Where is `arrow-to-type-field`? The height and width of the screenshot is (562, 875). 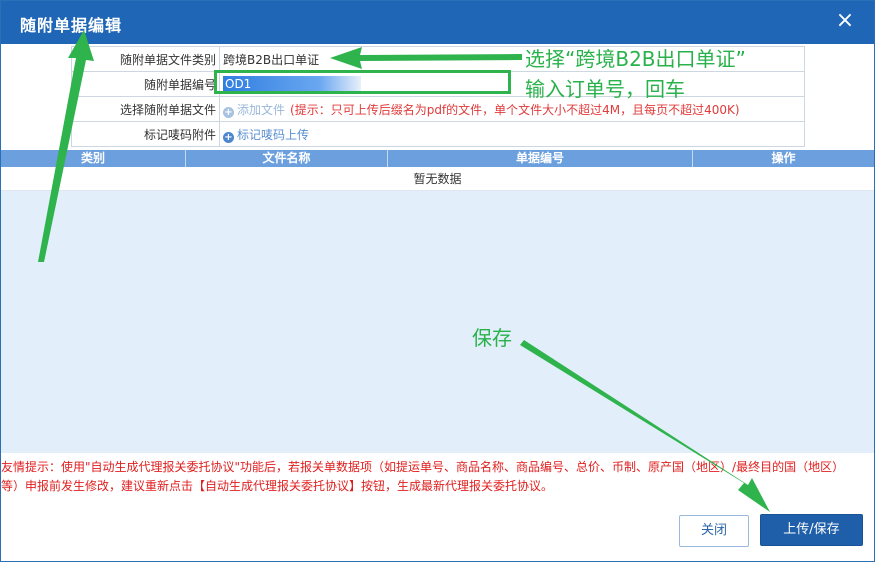 arrow-to-type-field is located at coordinates (426, 58).